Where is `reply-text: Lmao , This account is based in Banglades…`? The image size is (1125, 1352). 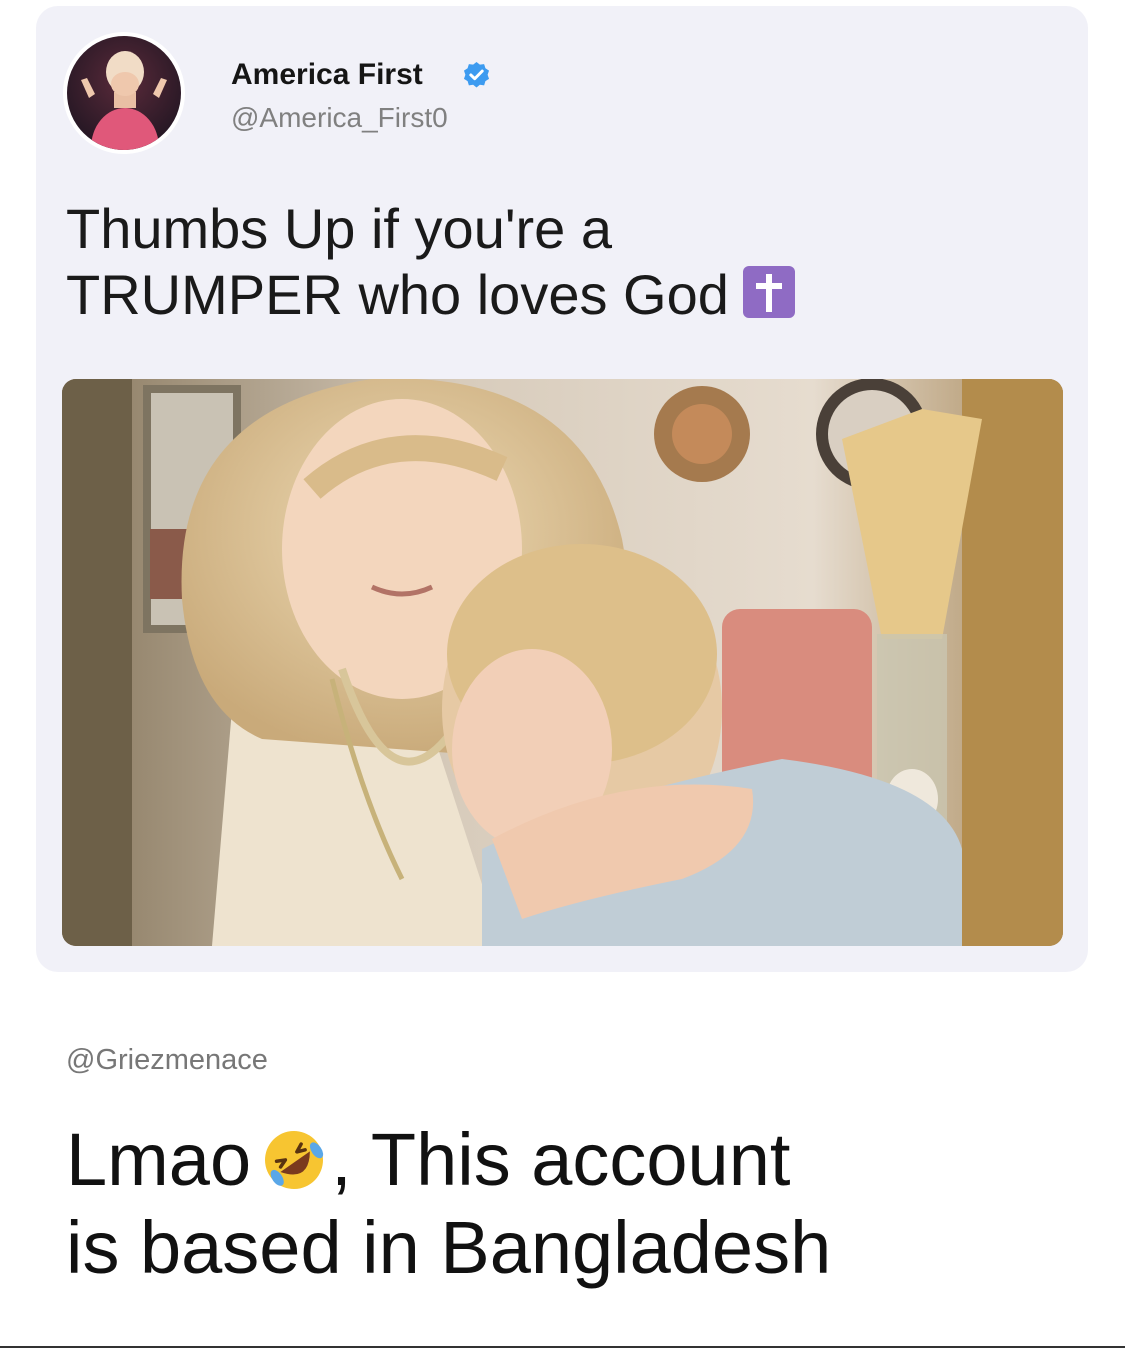
reply-text: Lmao , This account is based in Banglades… is located at coordinates (448, 1204).